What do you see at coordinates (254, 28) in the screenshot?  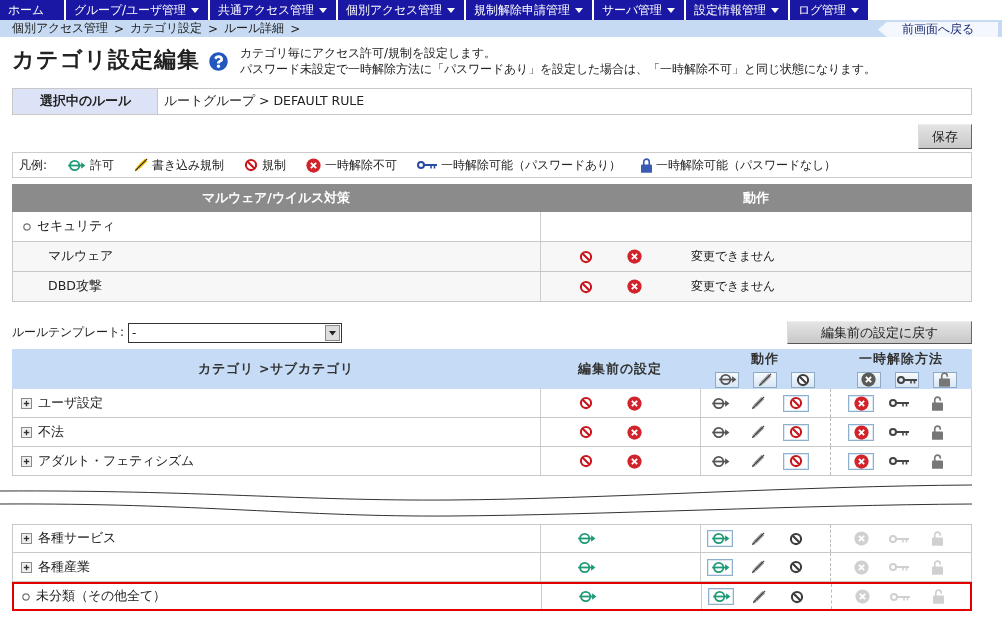 I see `breadcrumb-link: ルール詳細` at bounding box center [254, 28].